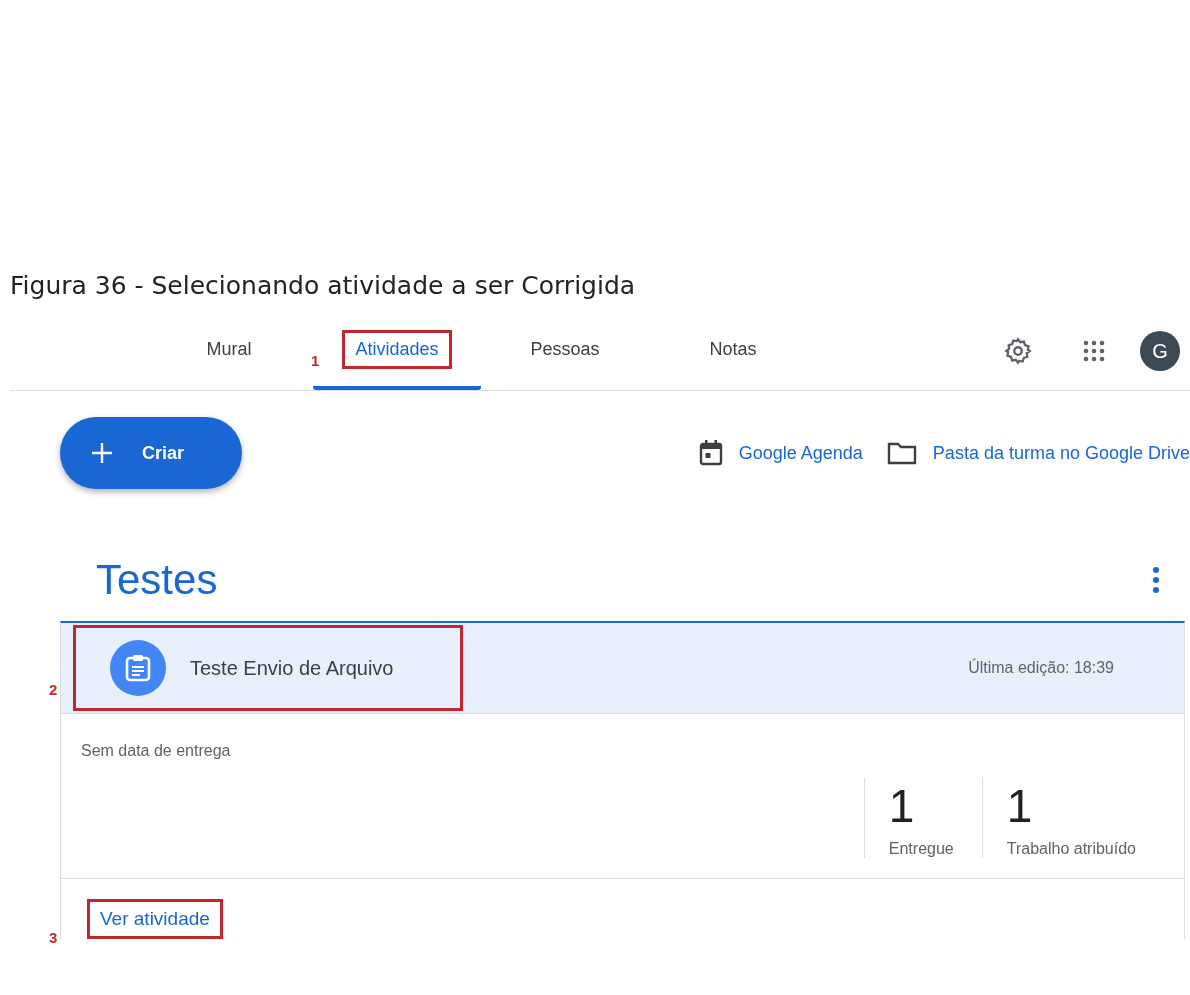 Image resolution: width=1190 pixels, height=995 pixels. What do you see at coordinates (53, 689) in the screenshot?
I see `callout-number: 2` at bounding box center [53, 689].